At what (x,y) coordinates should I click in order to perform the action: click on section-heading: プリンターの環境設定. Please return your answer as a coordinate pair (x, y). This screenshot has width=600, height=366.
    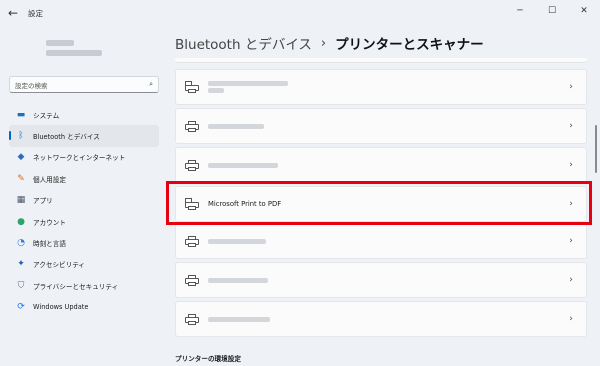
    Looking at the image, I should click on (208, 359).